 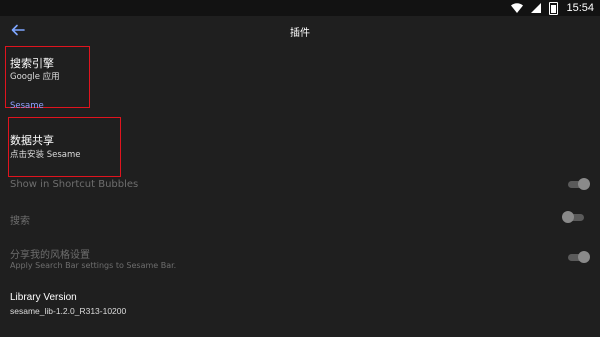 What do you see at coordinates (580, 8) in the screenshot?
I see `status-time: 15:54` at bounding box center [580, 8].